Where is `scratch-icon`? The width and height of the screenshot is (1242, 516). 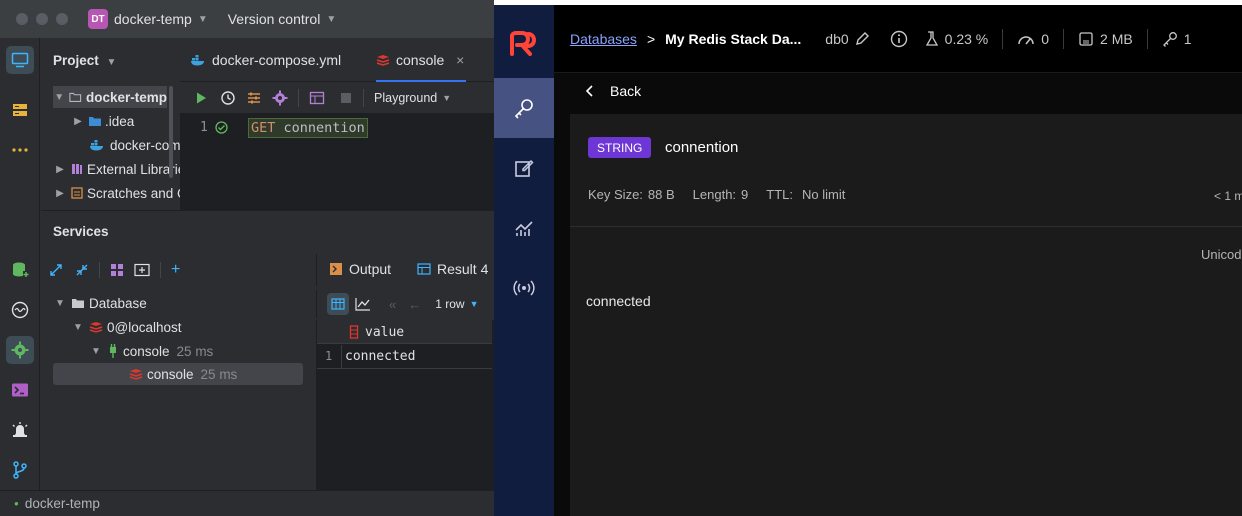
scratch-icon is located at coordinates (77, 193).